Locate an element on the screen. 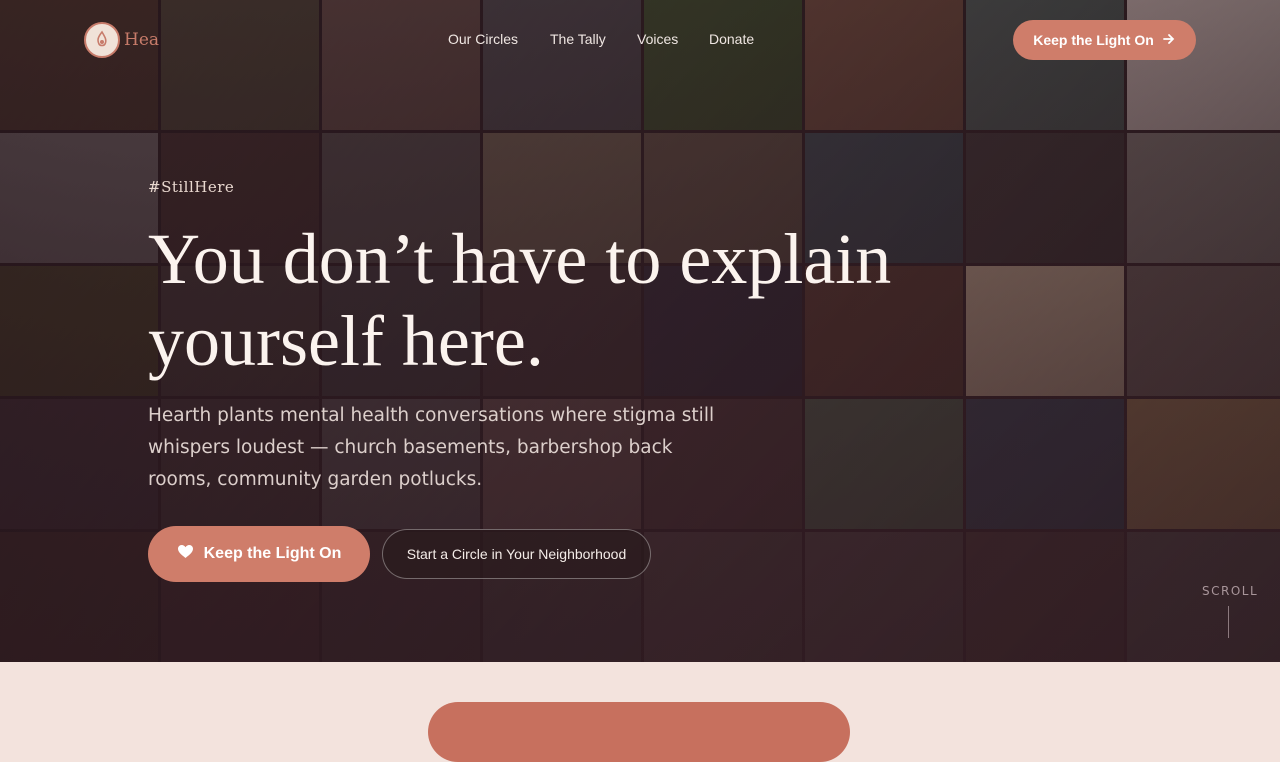  keep-the-light-on-button: Keep the Light On is located at coordinates (259, 554).